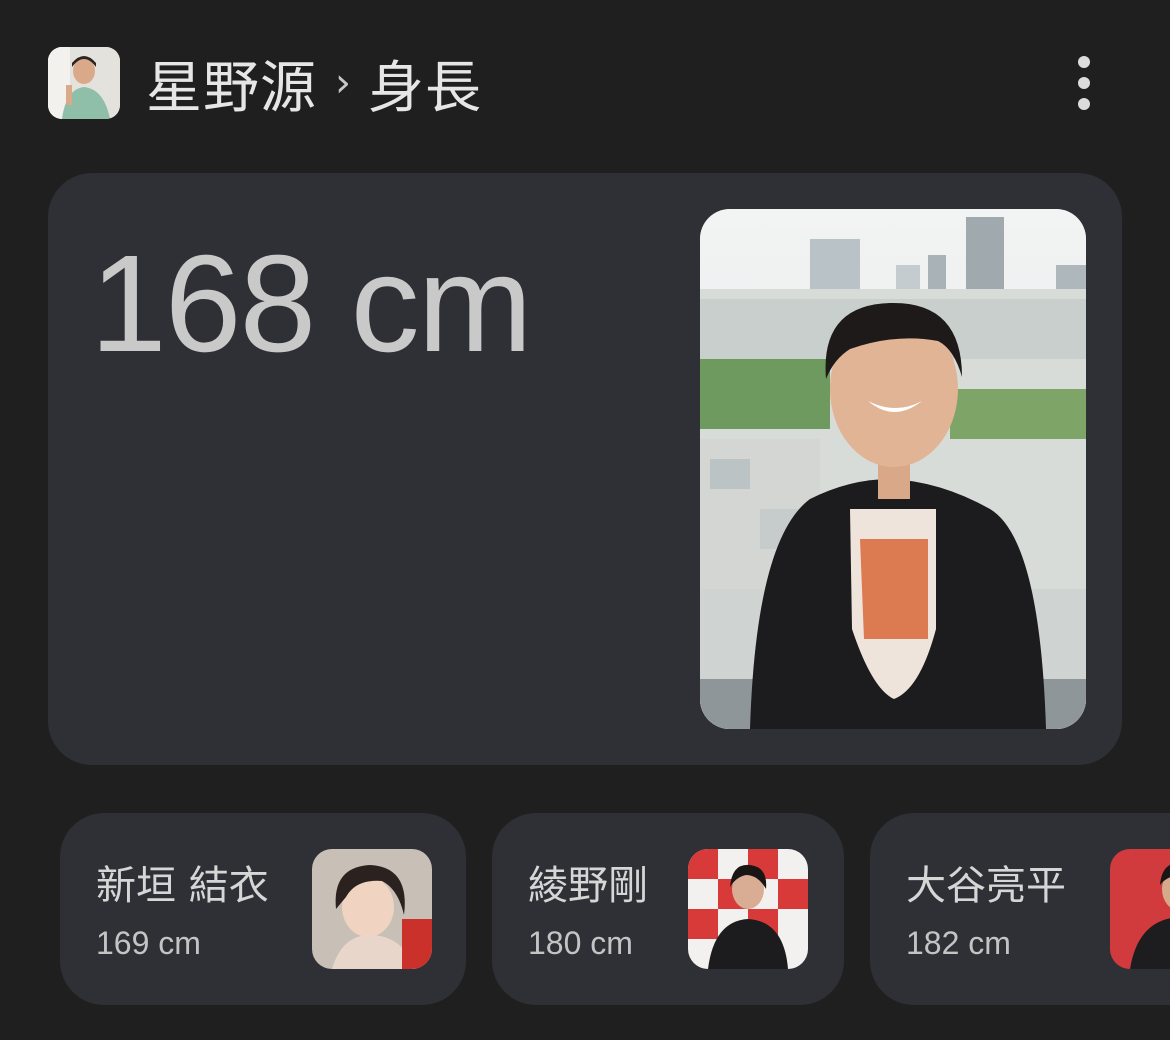 The height and width of the screenshot is (1040, 1170). What do you see at coordinates (182, 886) in the screenshot?
I see `related-person-name: 新垣 結衣` at bounding box center [182, 886].